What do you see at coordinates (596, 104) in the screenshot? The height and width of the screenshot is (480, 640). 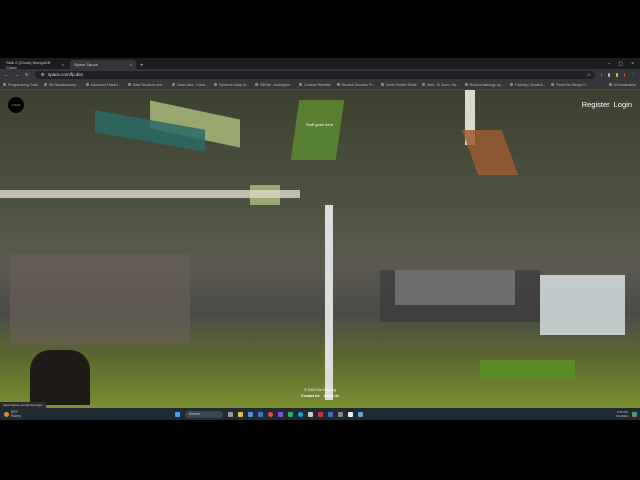 I see `register-link: Register` at bounding box center [596, 104].